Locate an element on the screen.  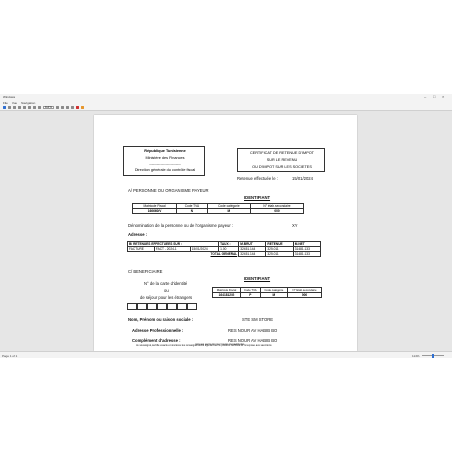
certificate-title-2: SUR LE REVENU is located at coordinates (282, 160).